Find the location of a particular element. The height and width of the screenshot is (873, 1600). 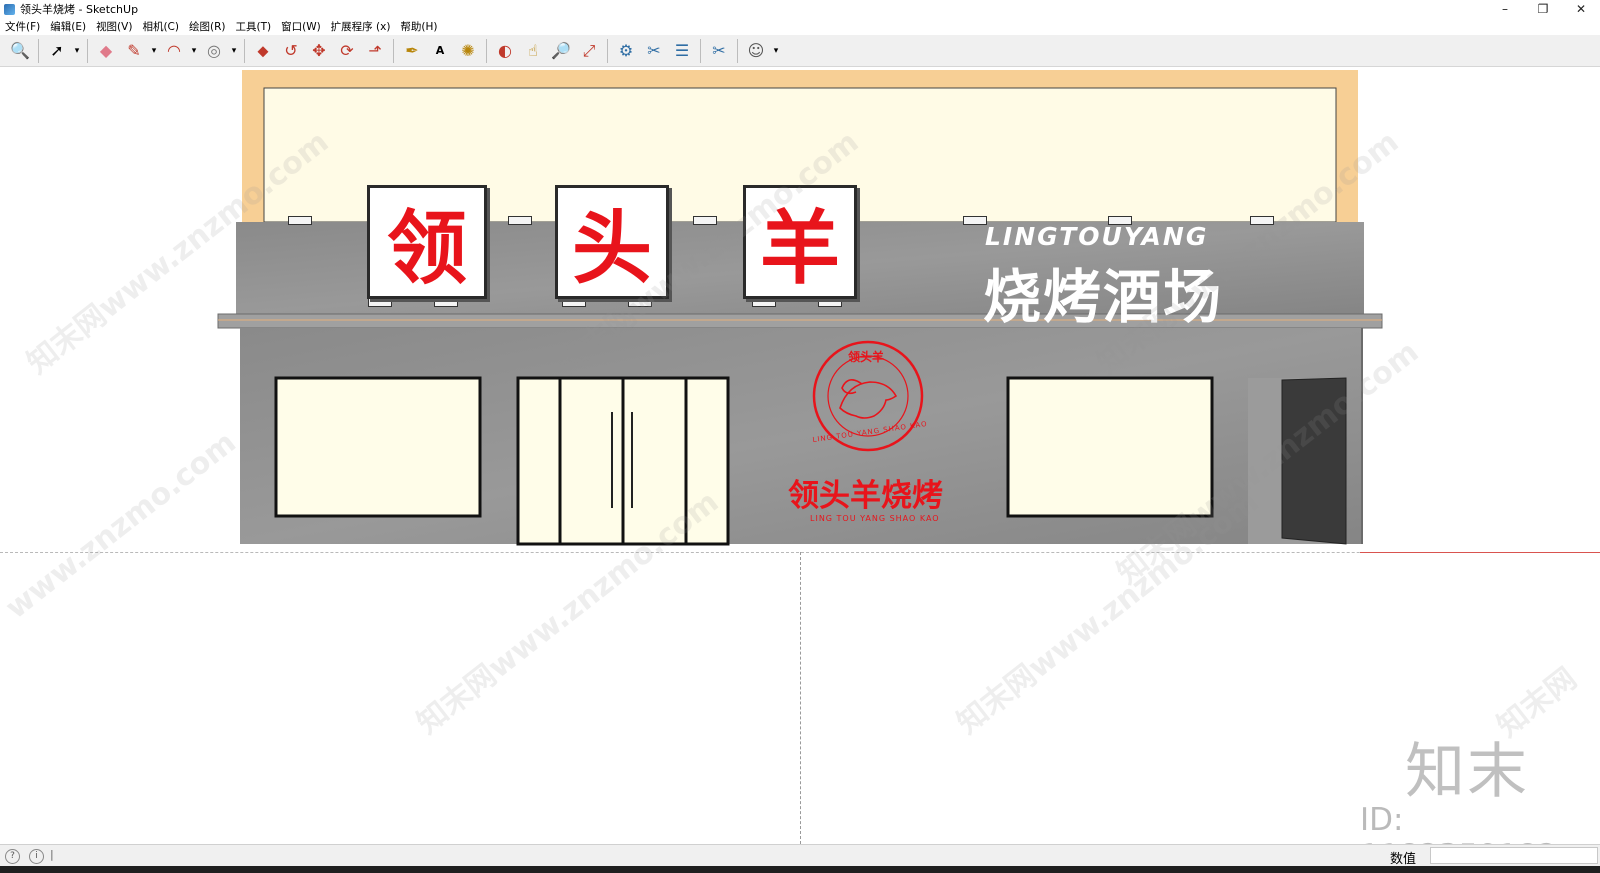

vertical-axis-line is located at coordinates (800, 698).